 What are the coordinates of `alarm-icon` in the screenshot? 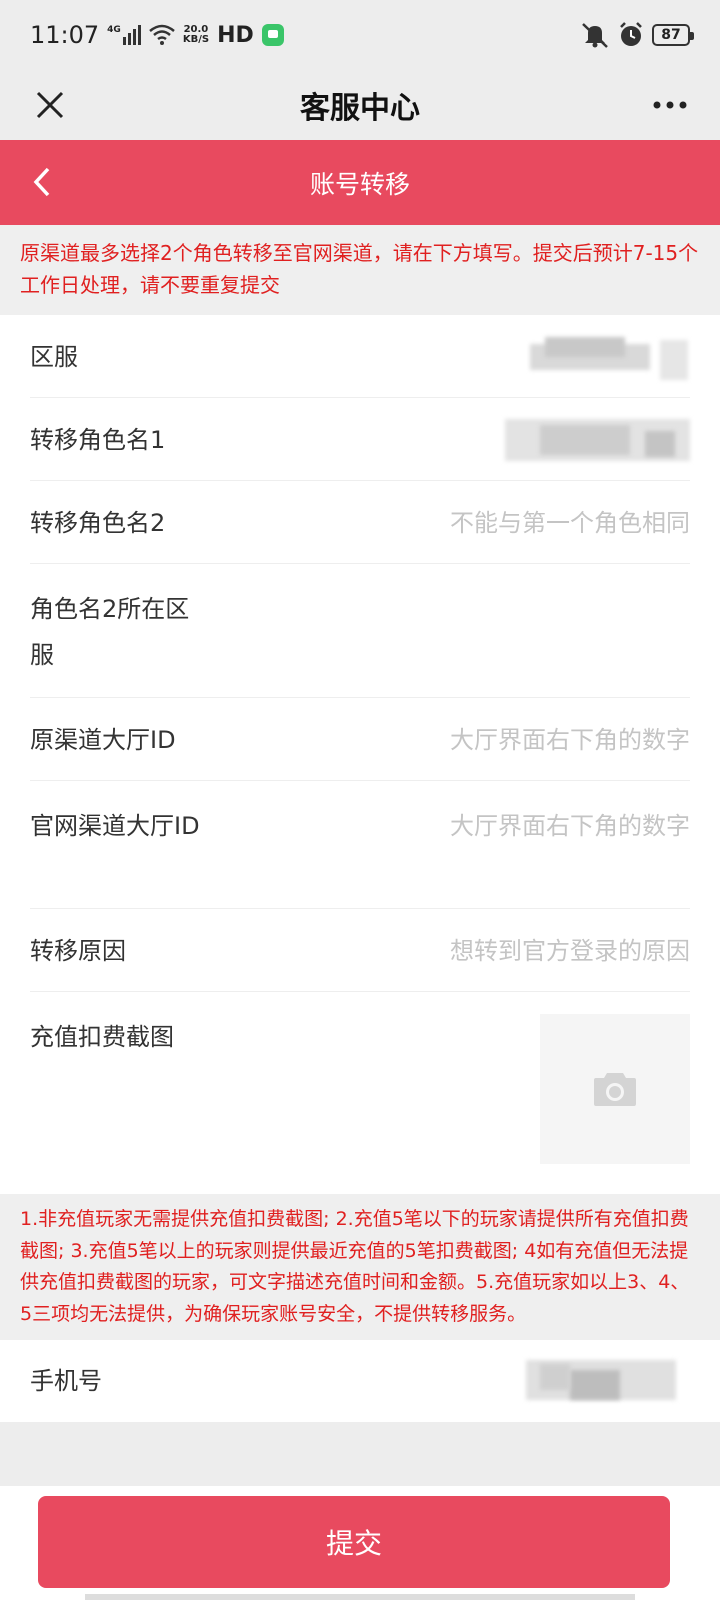 It's located at (631, 34).